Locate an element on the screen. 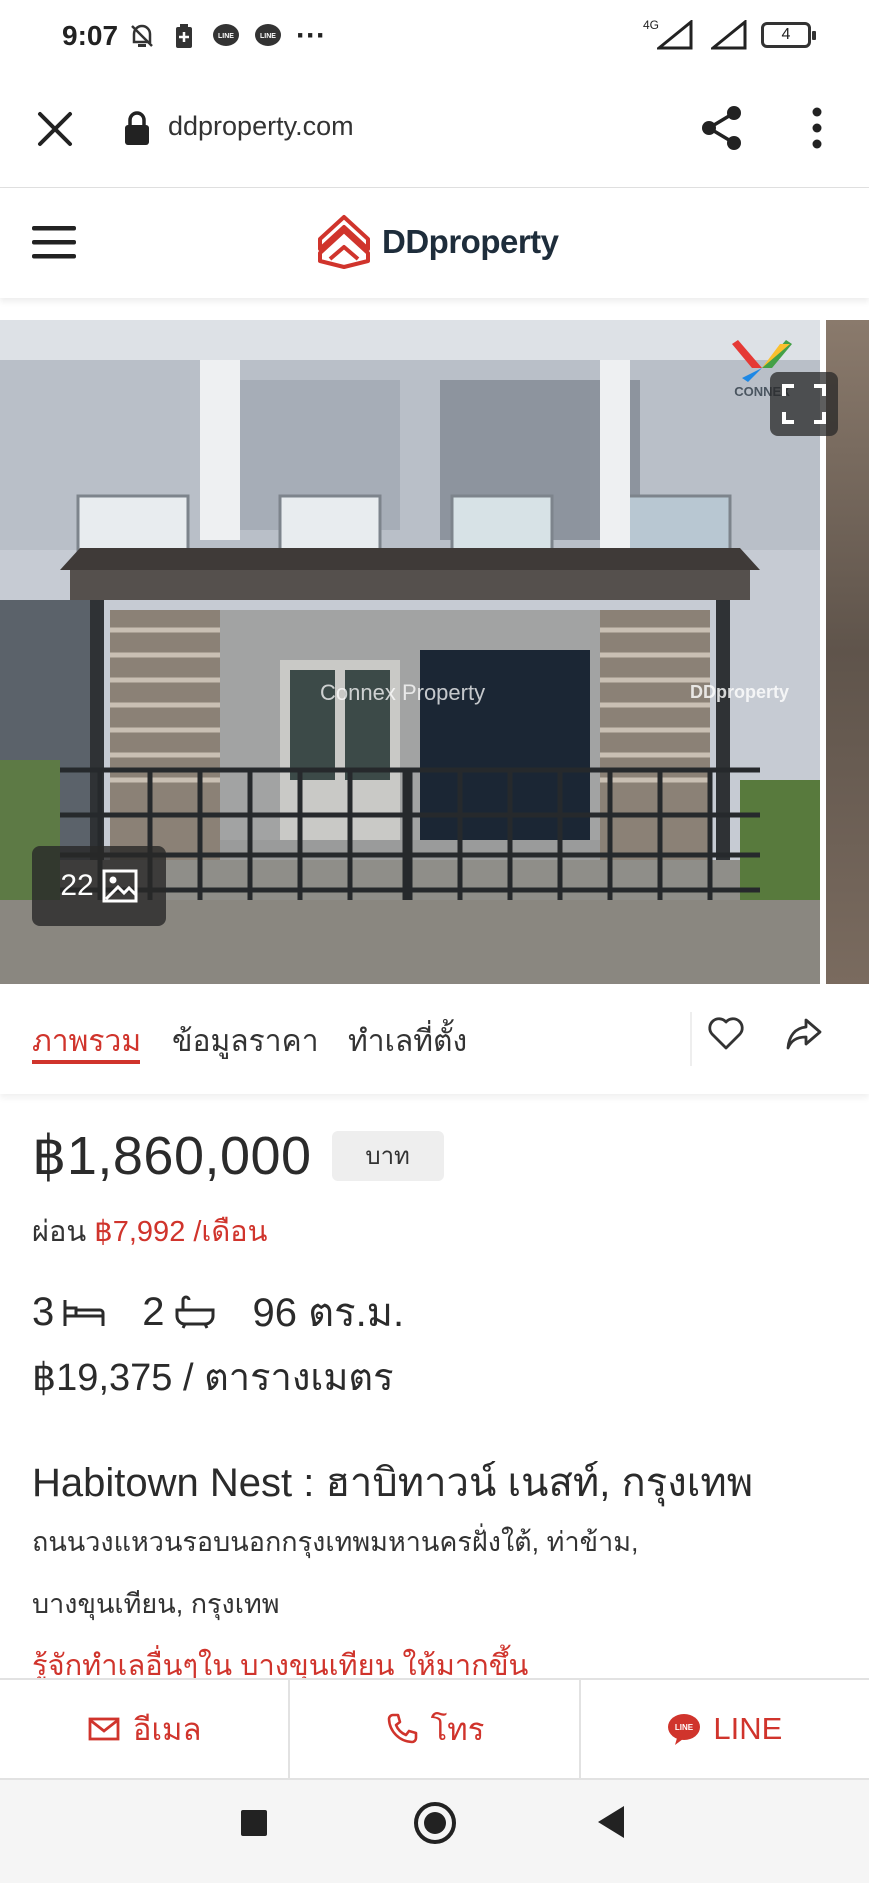 Image resolution: width=869 pixels, height=1883 pixels. tab-price-info: ข้อมูลราคา is located at coordinates (245, 1041).